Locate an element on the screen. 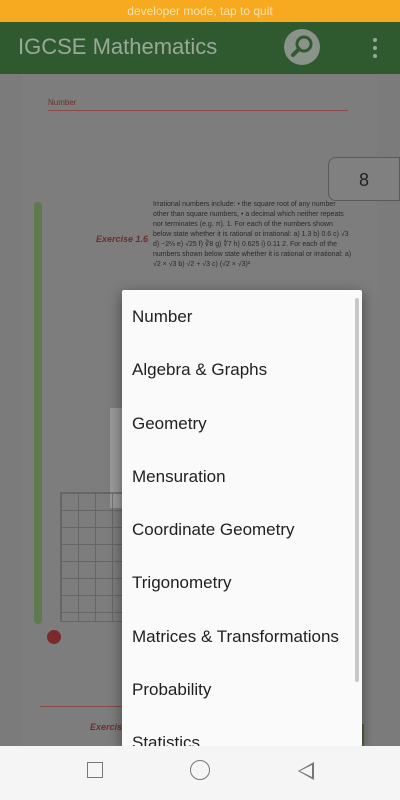 Image resolution: width=400 pixels, height=800 pixels. dropdown-item-number: Number is located at coordinates (242, 316).